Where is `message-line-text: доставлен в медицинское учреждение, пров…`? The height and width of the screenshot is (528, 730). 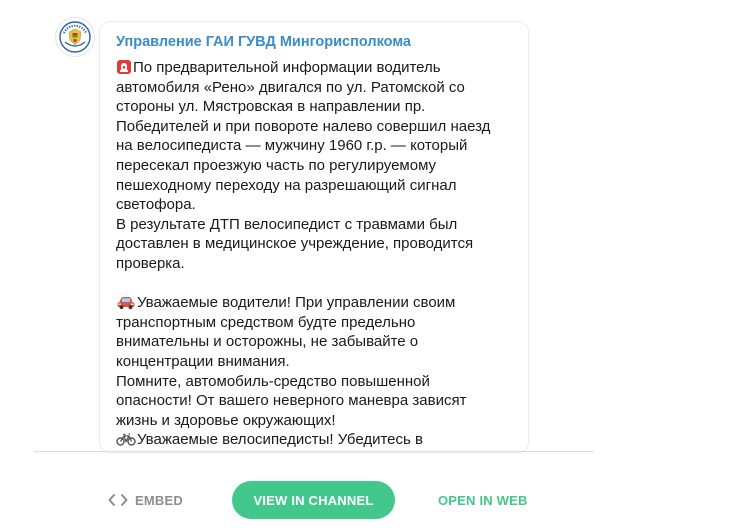
message-line-text: доставлен в медицинское учреждение, пров… is located at coordinates (295, 244).